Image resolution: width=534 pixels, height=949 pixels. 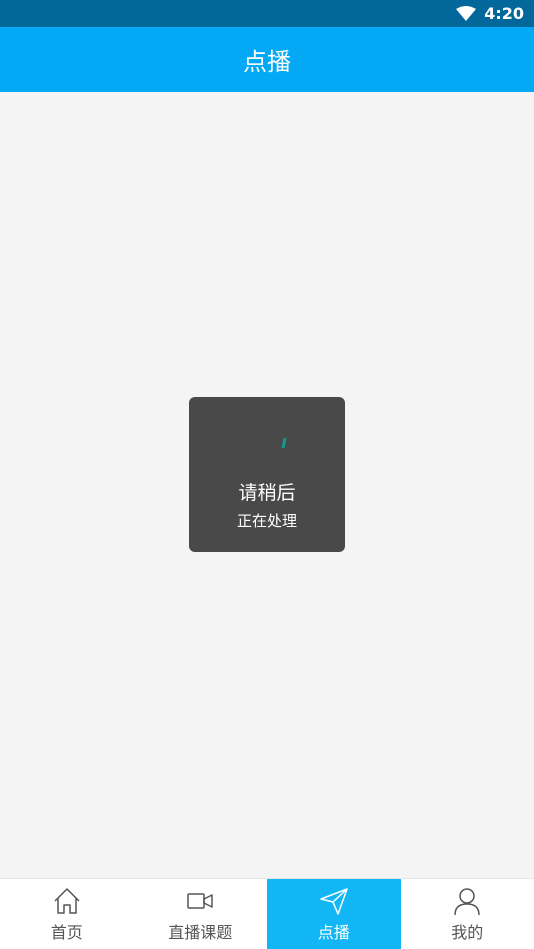 What do you see at coordinates (67, 901) in the screenshot?
I see `home-icon` at bounding box center [67, 901].